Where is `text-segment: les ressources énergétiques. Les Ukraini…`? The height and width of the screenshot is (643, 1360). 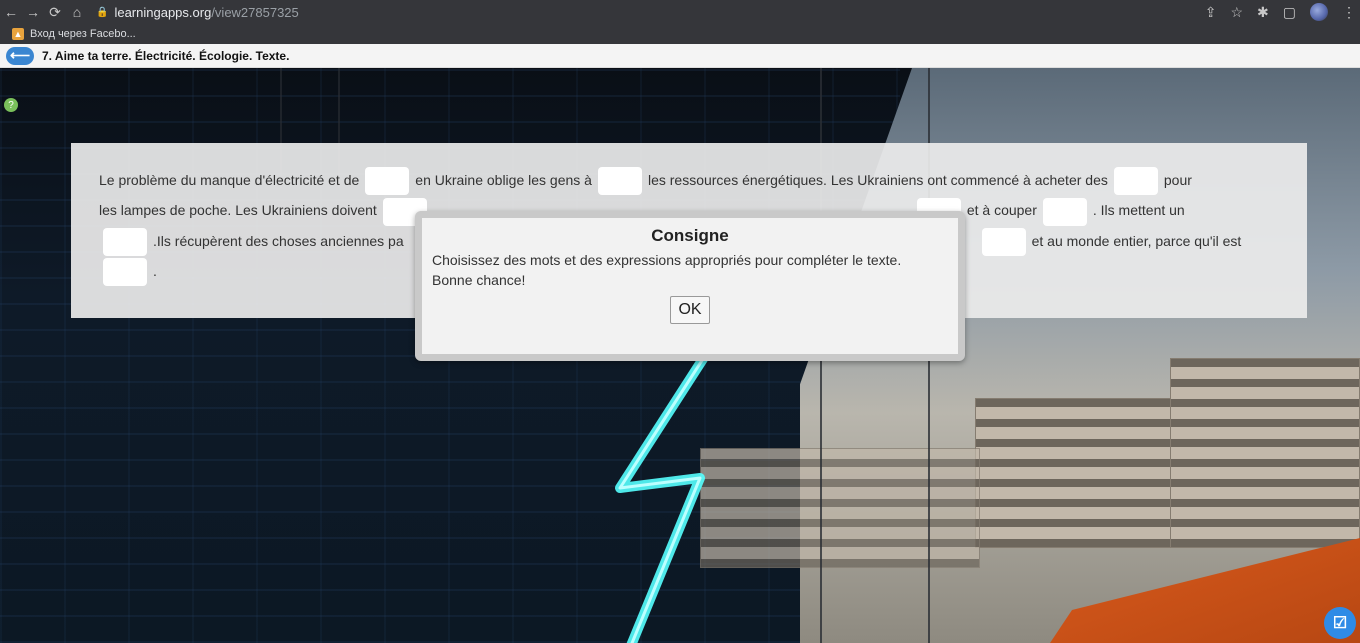 text-segment: les ressources énergétiques. Les Ukraini… is located at coordinates (877, 180).